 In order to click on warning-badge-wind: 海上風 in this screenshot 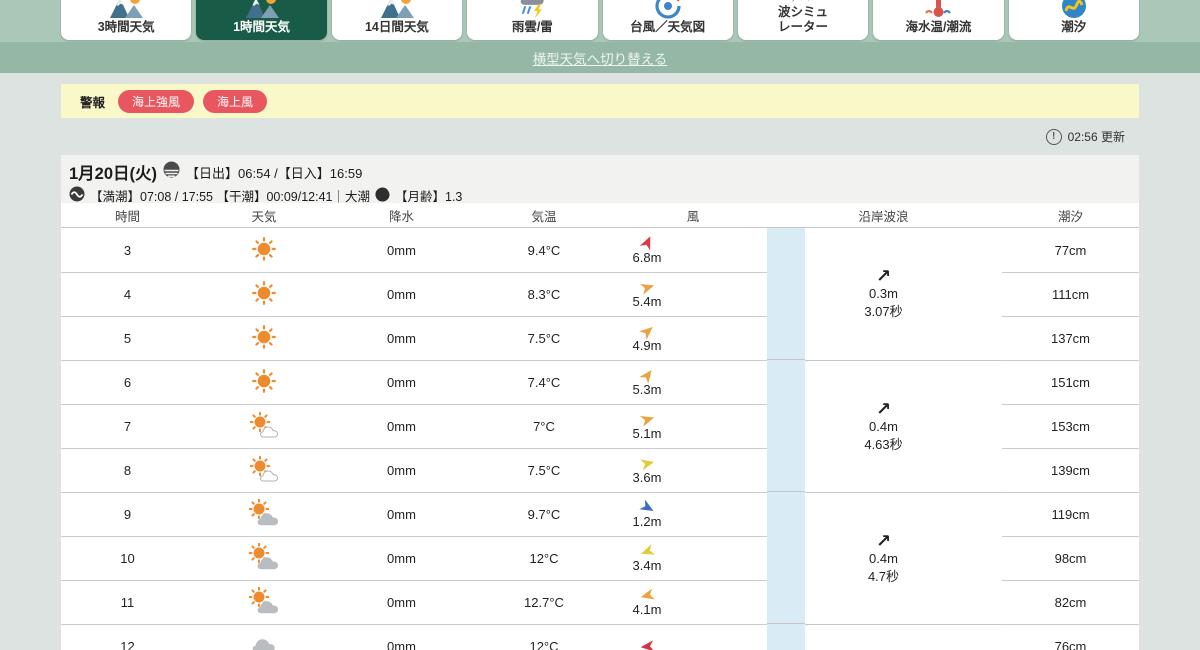, I will do `click(235, 101)`.